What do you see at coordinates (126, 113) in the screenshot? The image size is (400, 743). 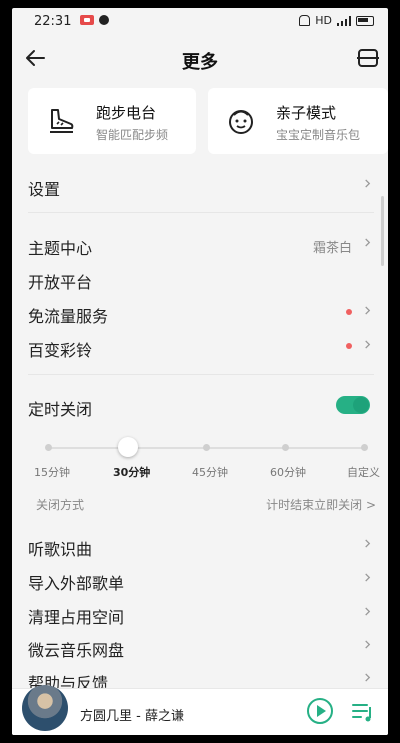 I see `card-title: 跑步电台` at bounding box center [126, 113].